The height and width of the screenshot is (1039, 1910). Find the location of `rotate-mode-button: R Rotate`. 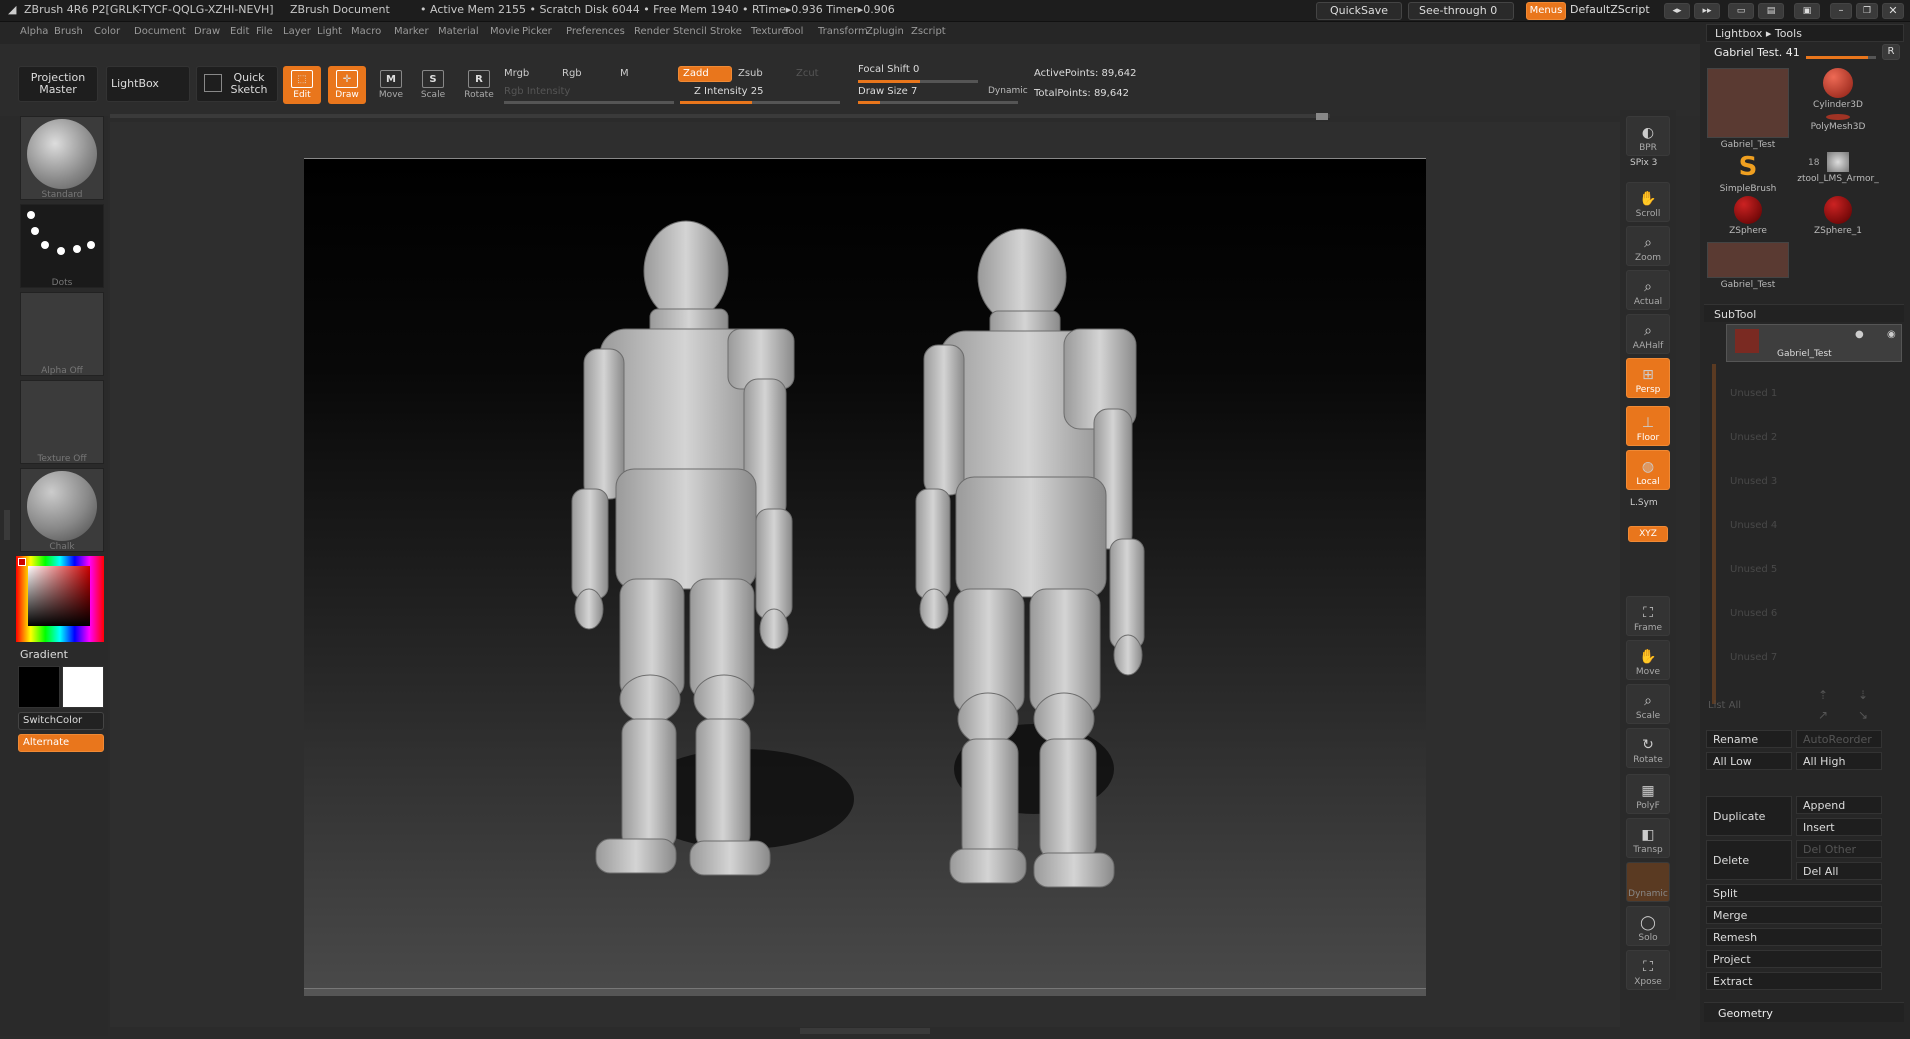

rotate-mode-button: R Rotate is located at coordinates (479, 85).